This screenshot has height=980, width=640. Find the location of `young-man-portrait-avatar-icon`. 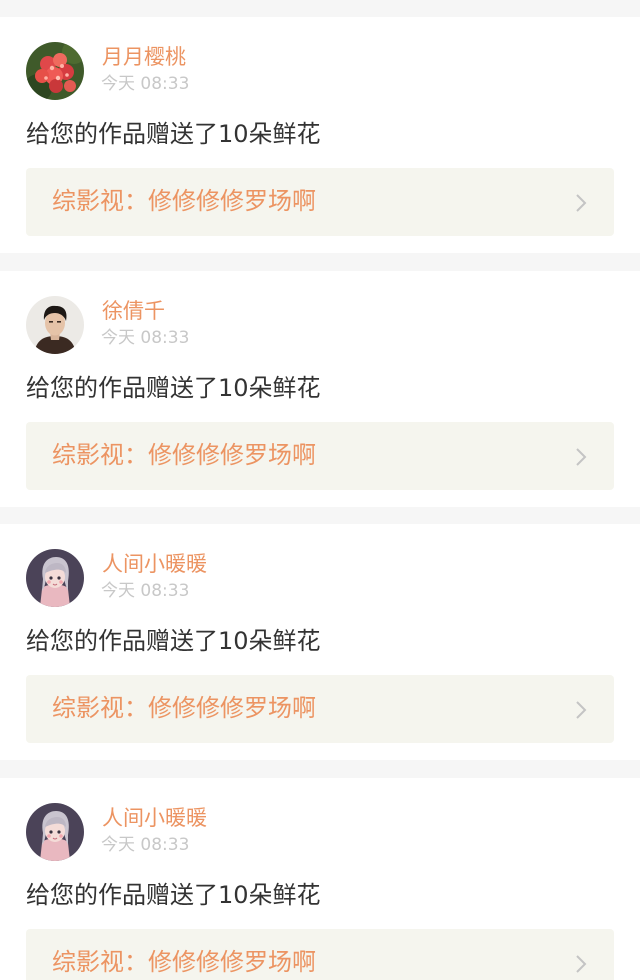

young-man-portrait-avatar-icon is located at coordinates (55, 325).